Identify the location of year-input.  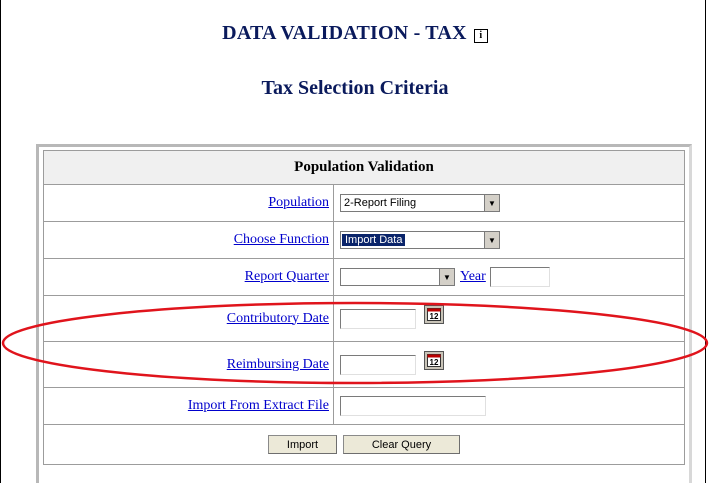
(519, 277).